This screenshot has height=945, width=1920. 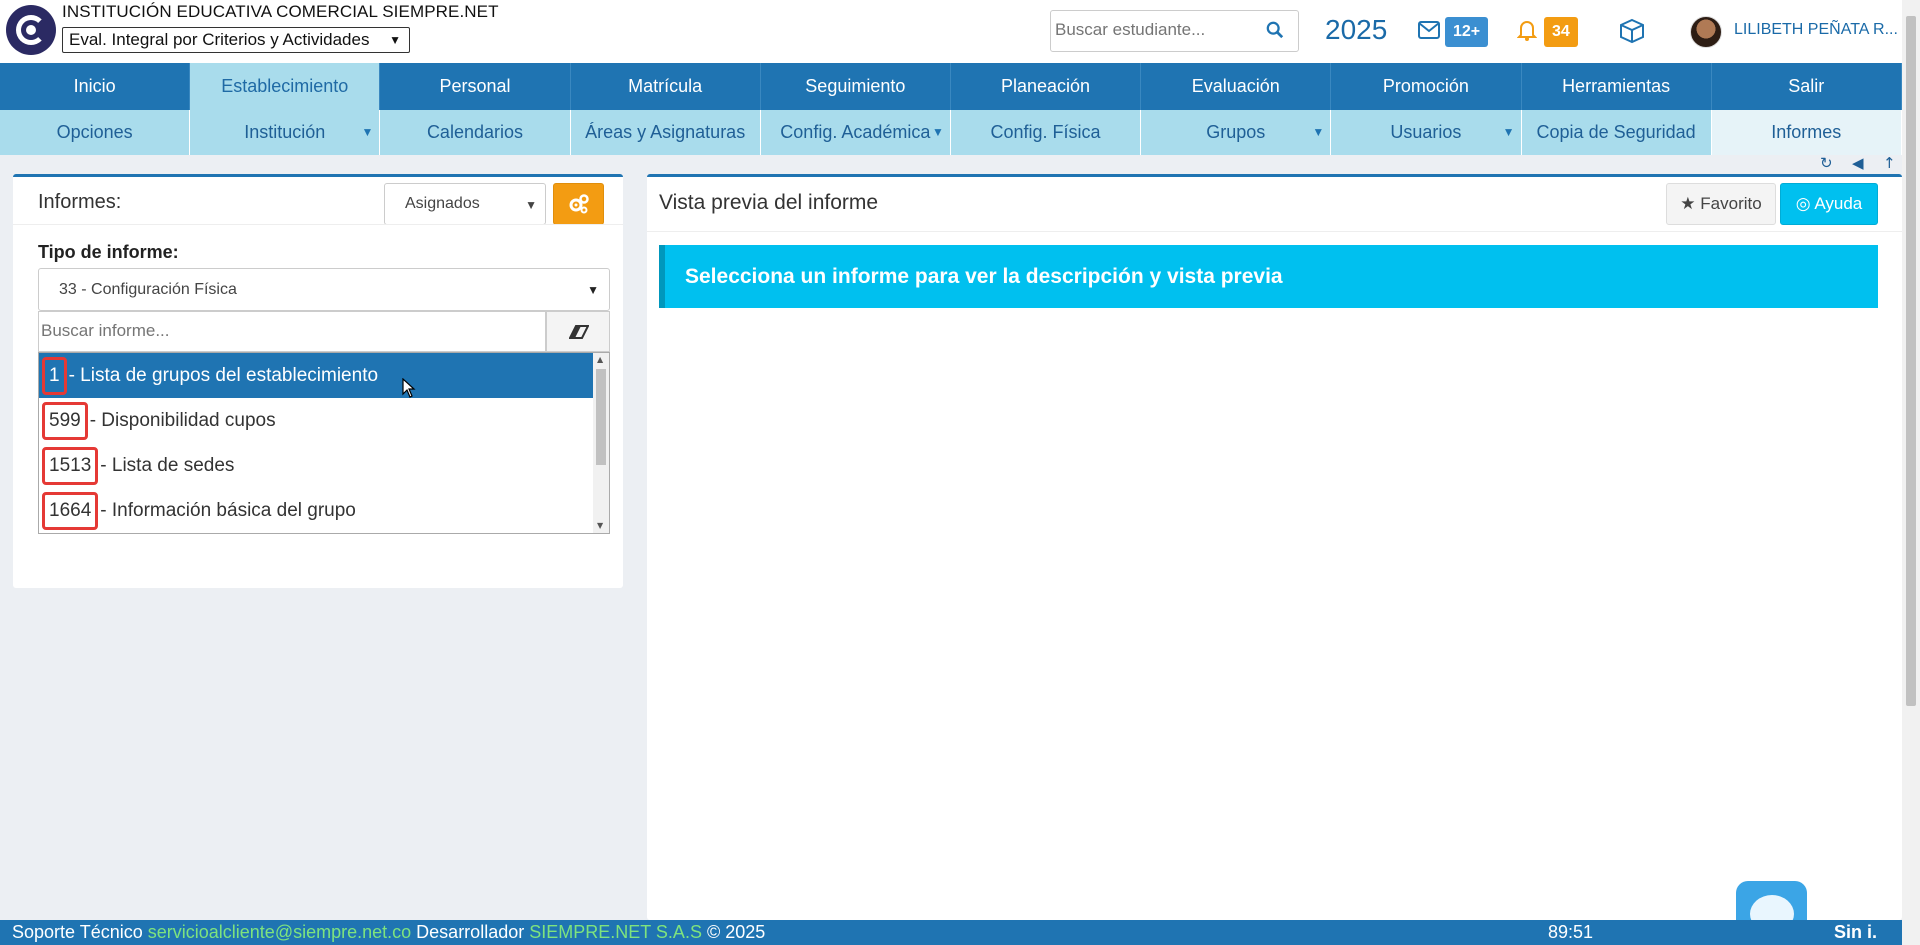 I want to click on nav-evaluacion: Evaluación, so click(x=1236, y=86).